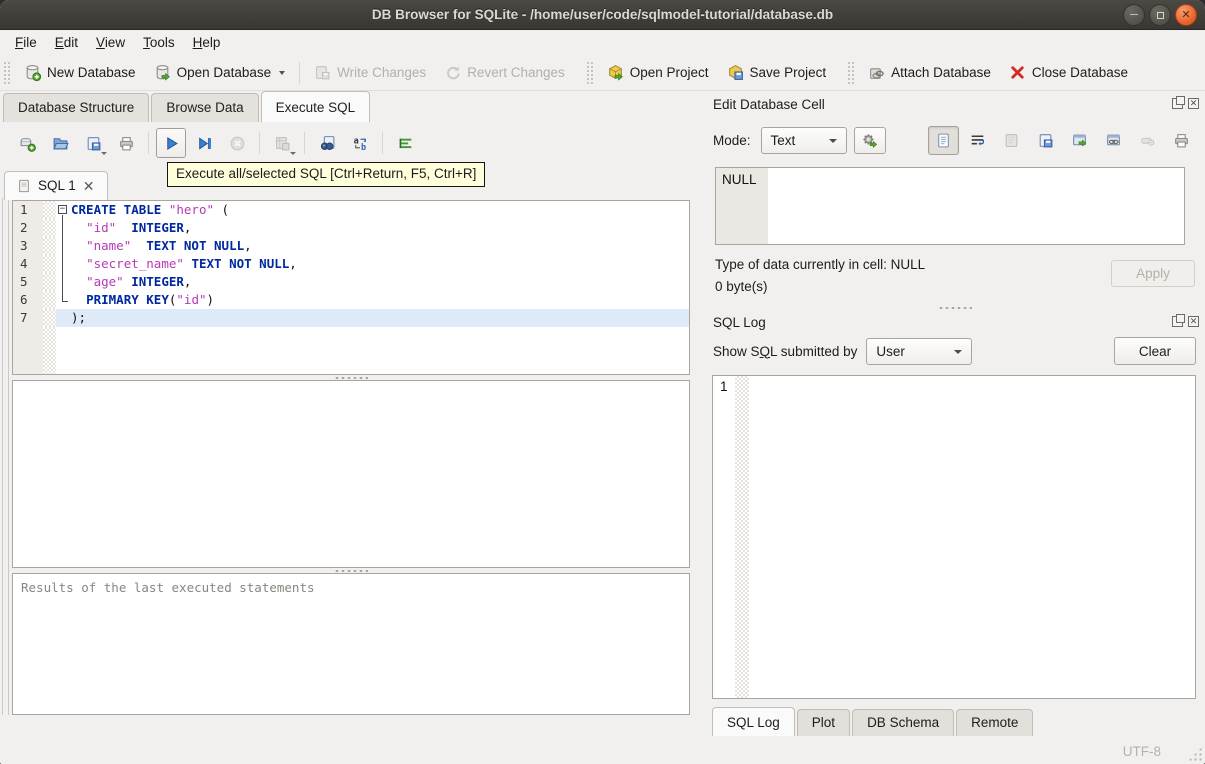 The image size is (1205, 764). What do you see at coordinates (76, 107) in the screenshot?
I see `tab-database-structure: Database Structure` at bounding box center [76, 107].